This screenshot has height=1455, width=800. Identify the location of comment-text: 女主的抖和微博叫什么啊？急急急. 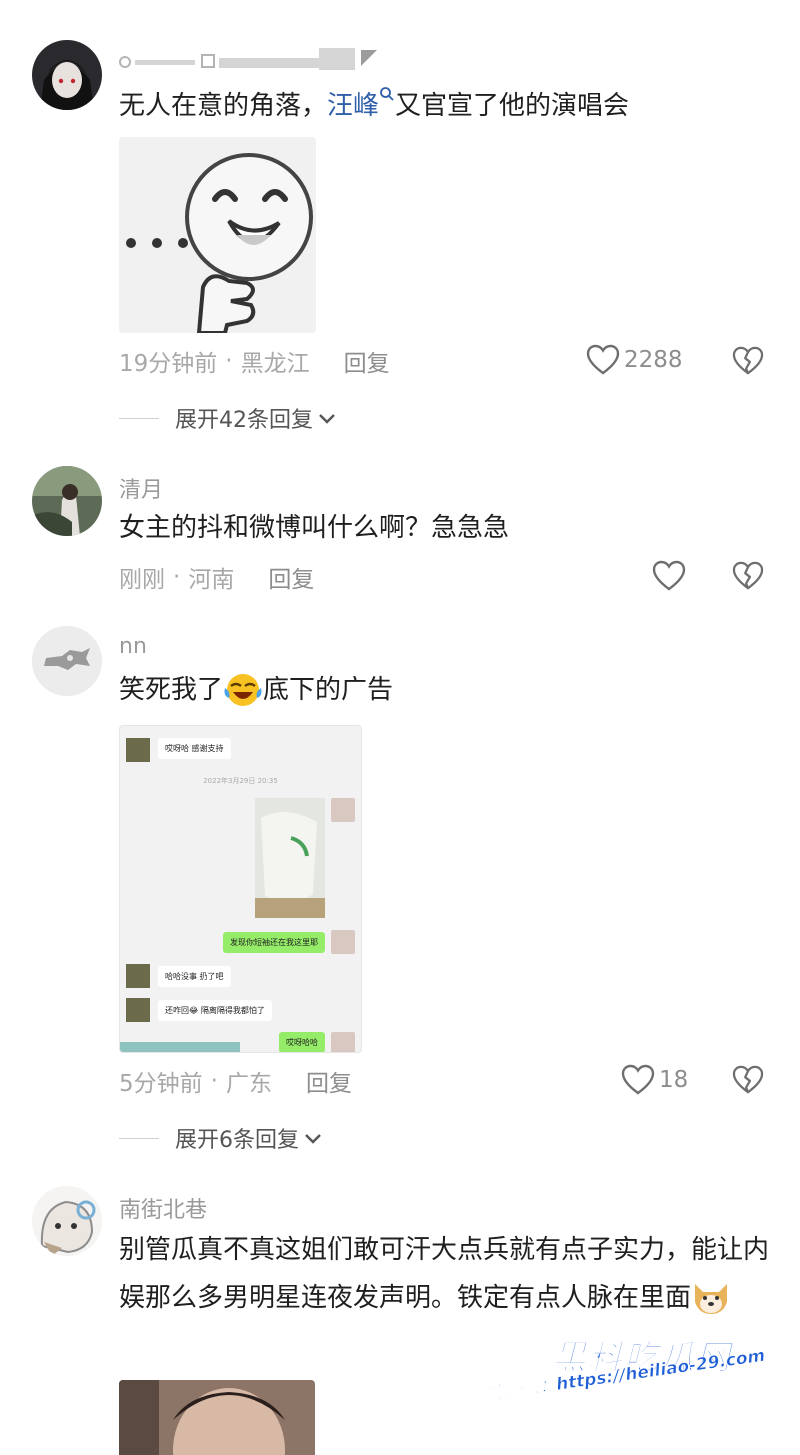
(314, 528).